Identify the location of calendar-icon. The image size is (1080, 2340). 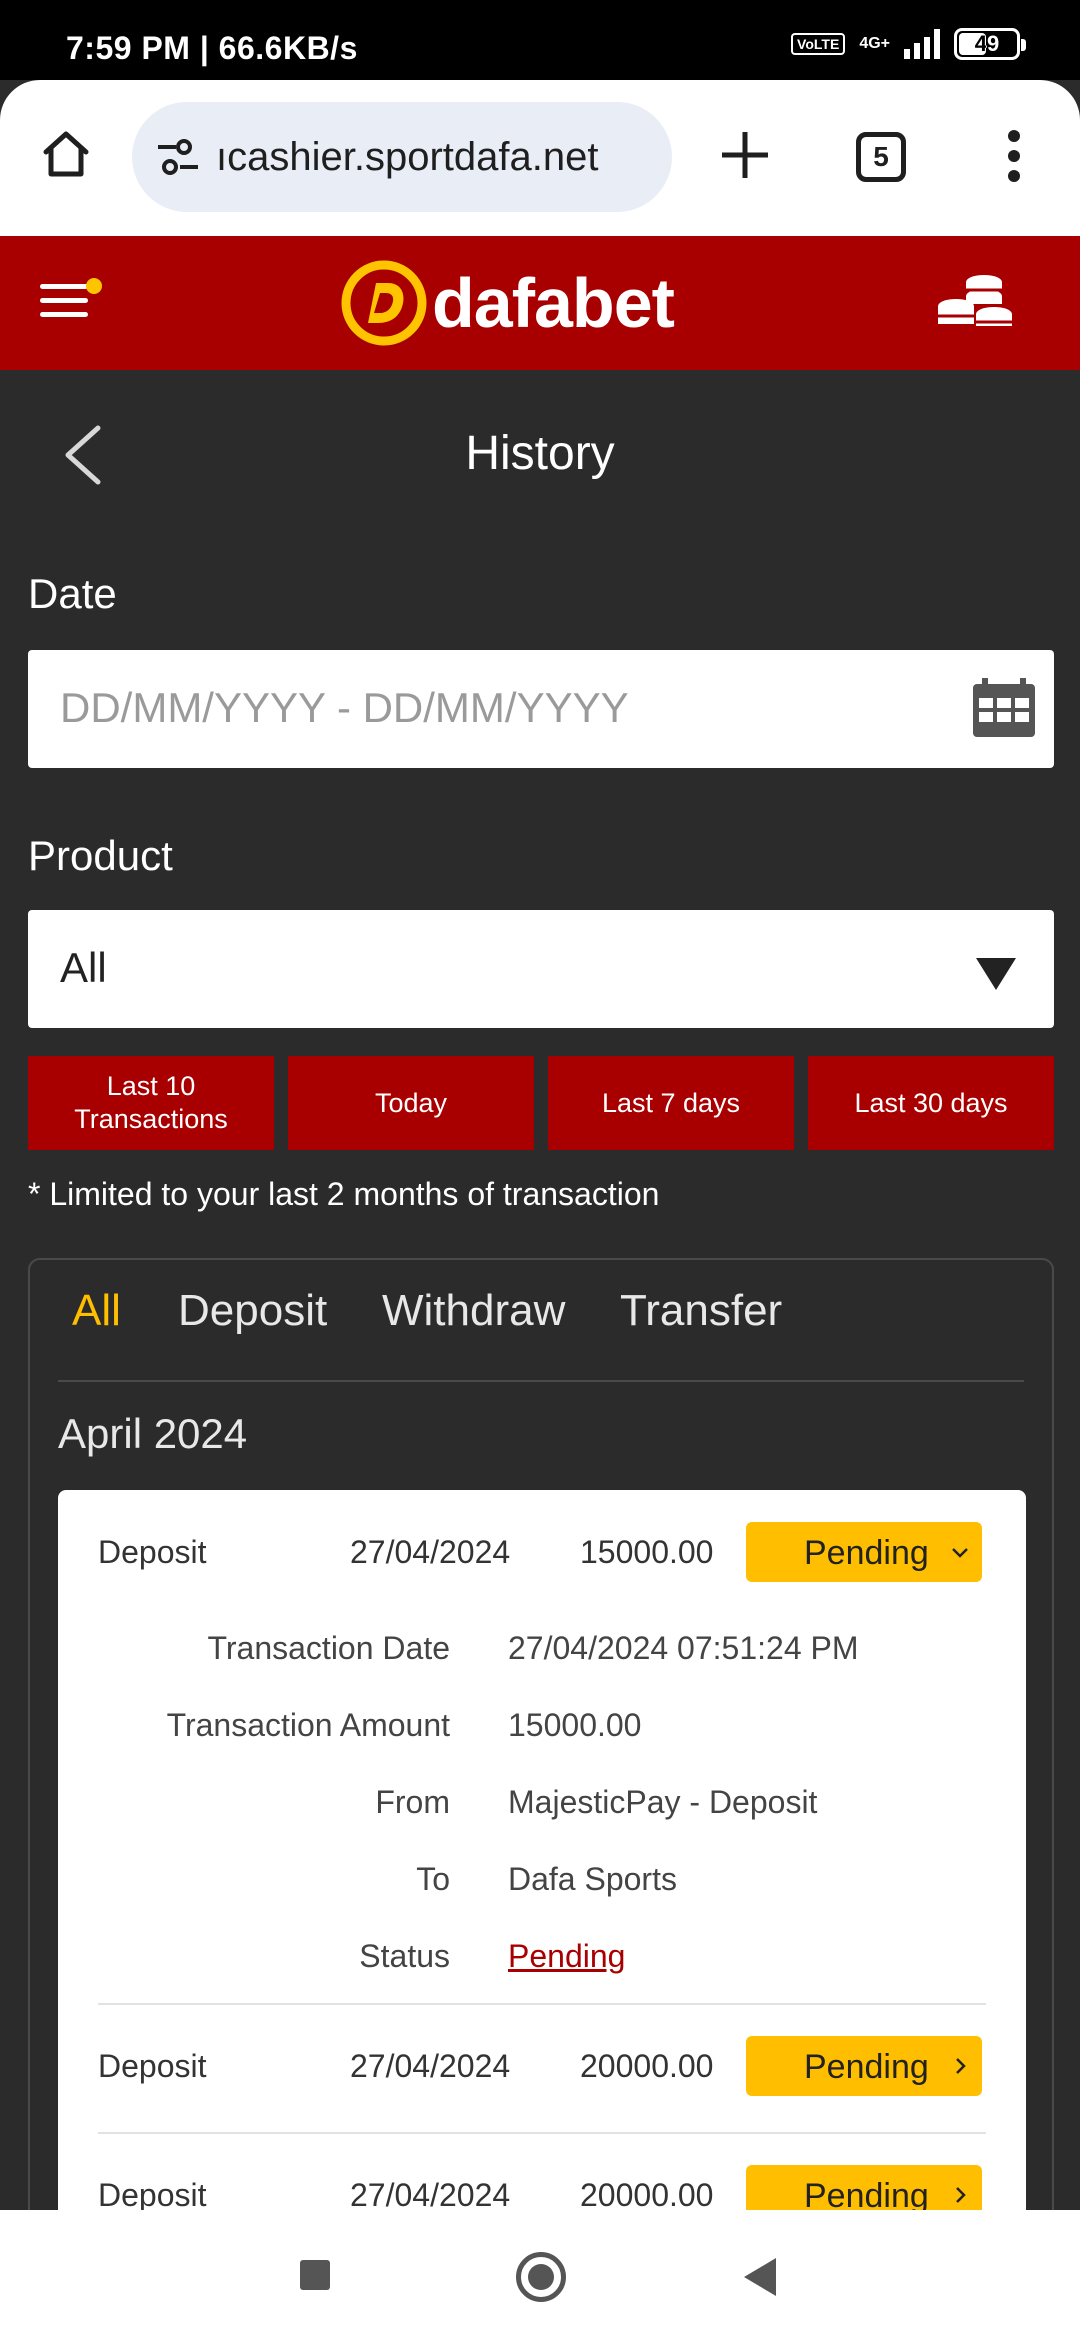
(1004, 708).